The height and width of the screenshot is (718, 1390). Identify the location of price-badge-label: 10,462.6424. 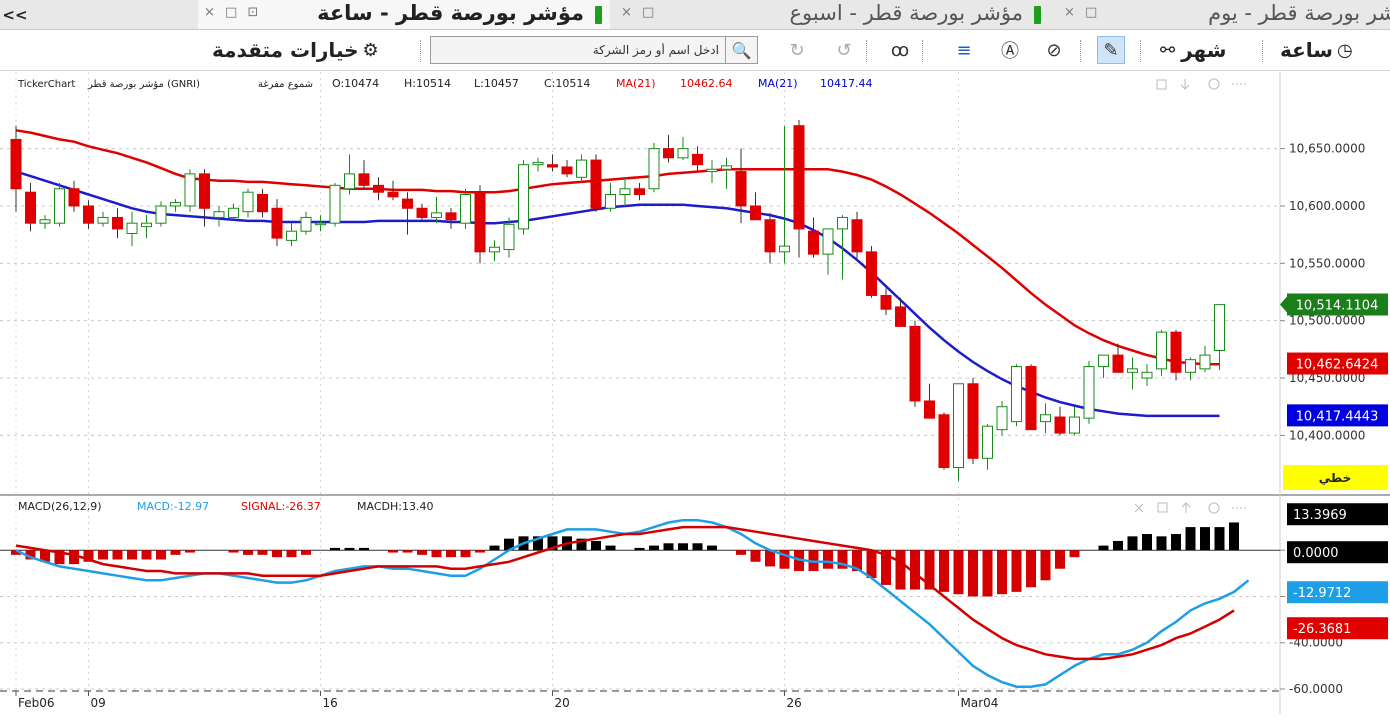
(1337, 365).